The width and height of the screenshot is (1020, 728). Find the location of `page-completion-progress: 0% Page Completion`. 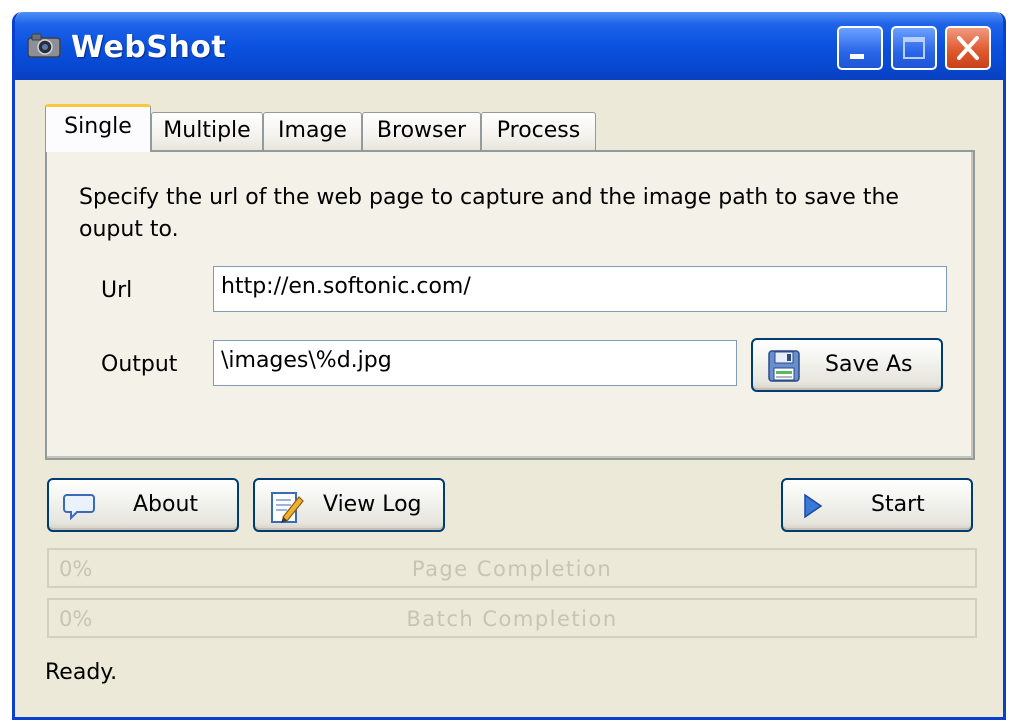

page-completion-progress: 0% Page Completion is located at coordinates (512, 568).